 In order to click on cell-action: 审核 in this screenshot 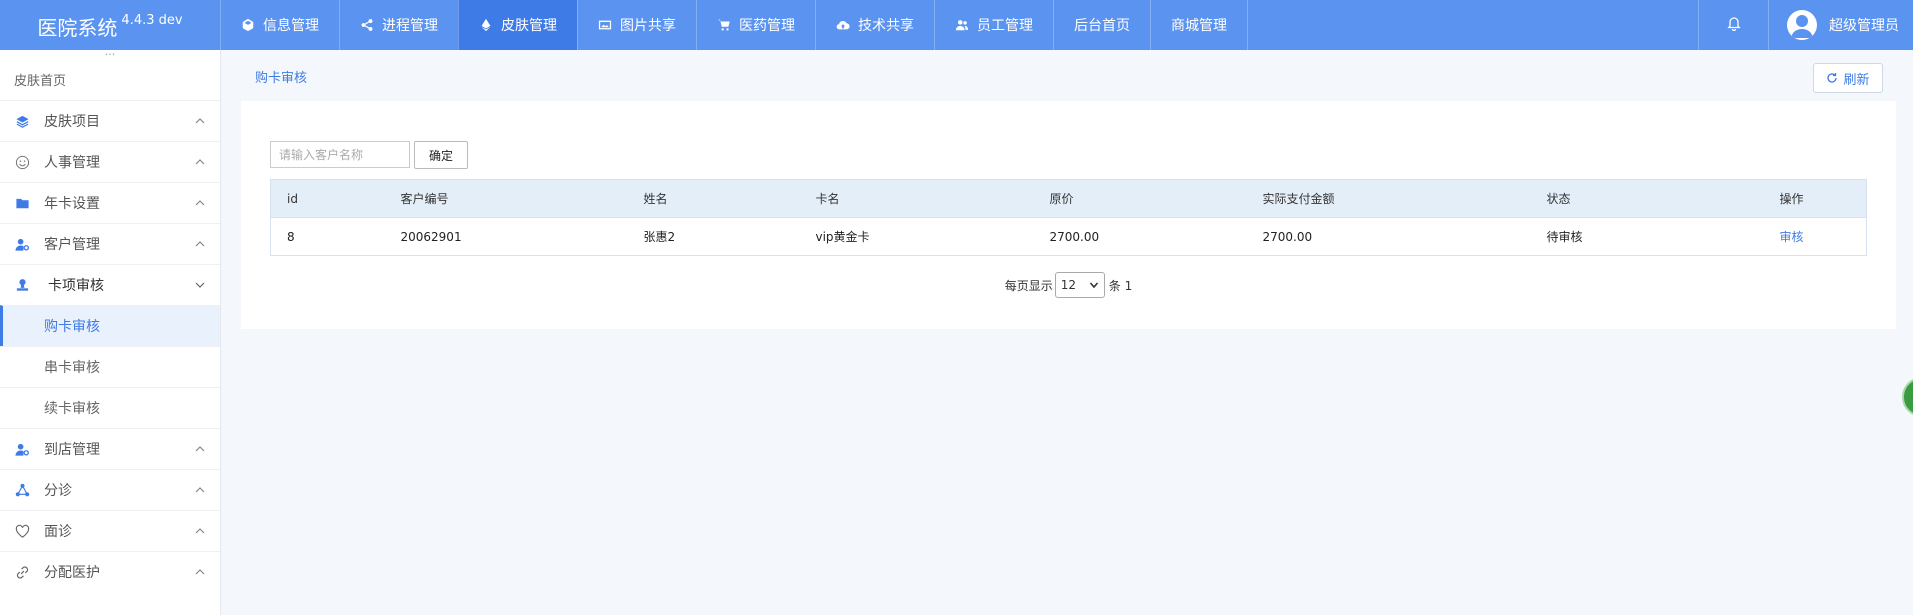, I will do `click(1815, 237)`.